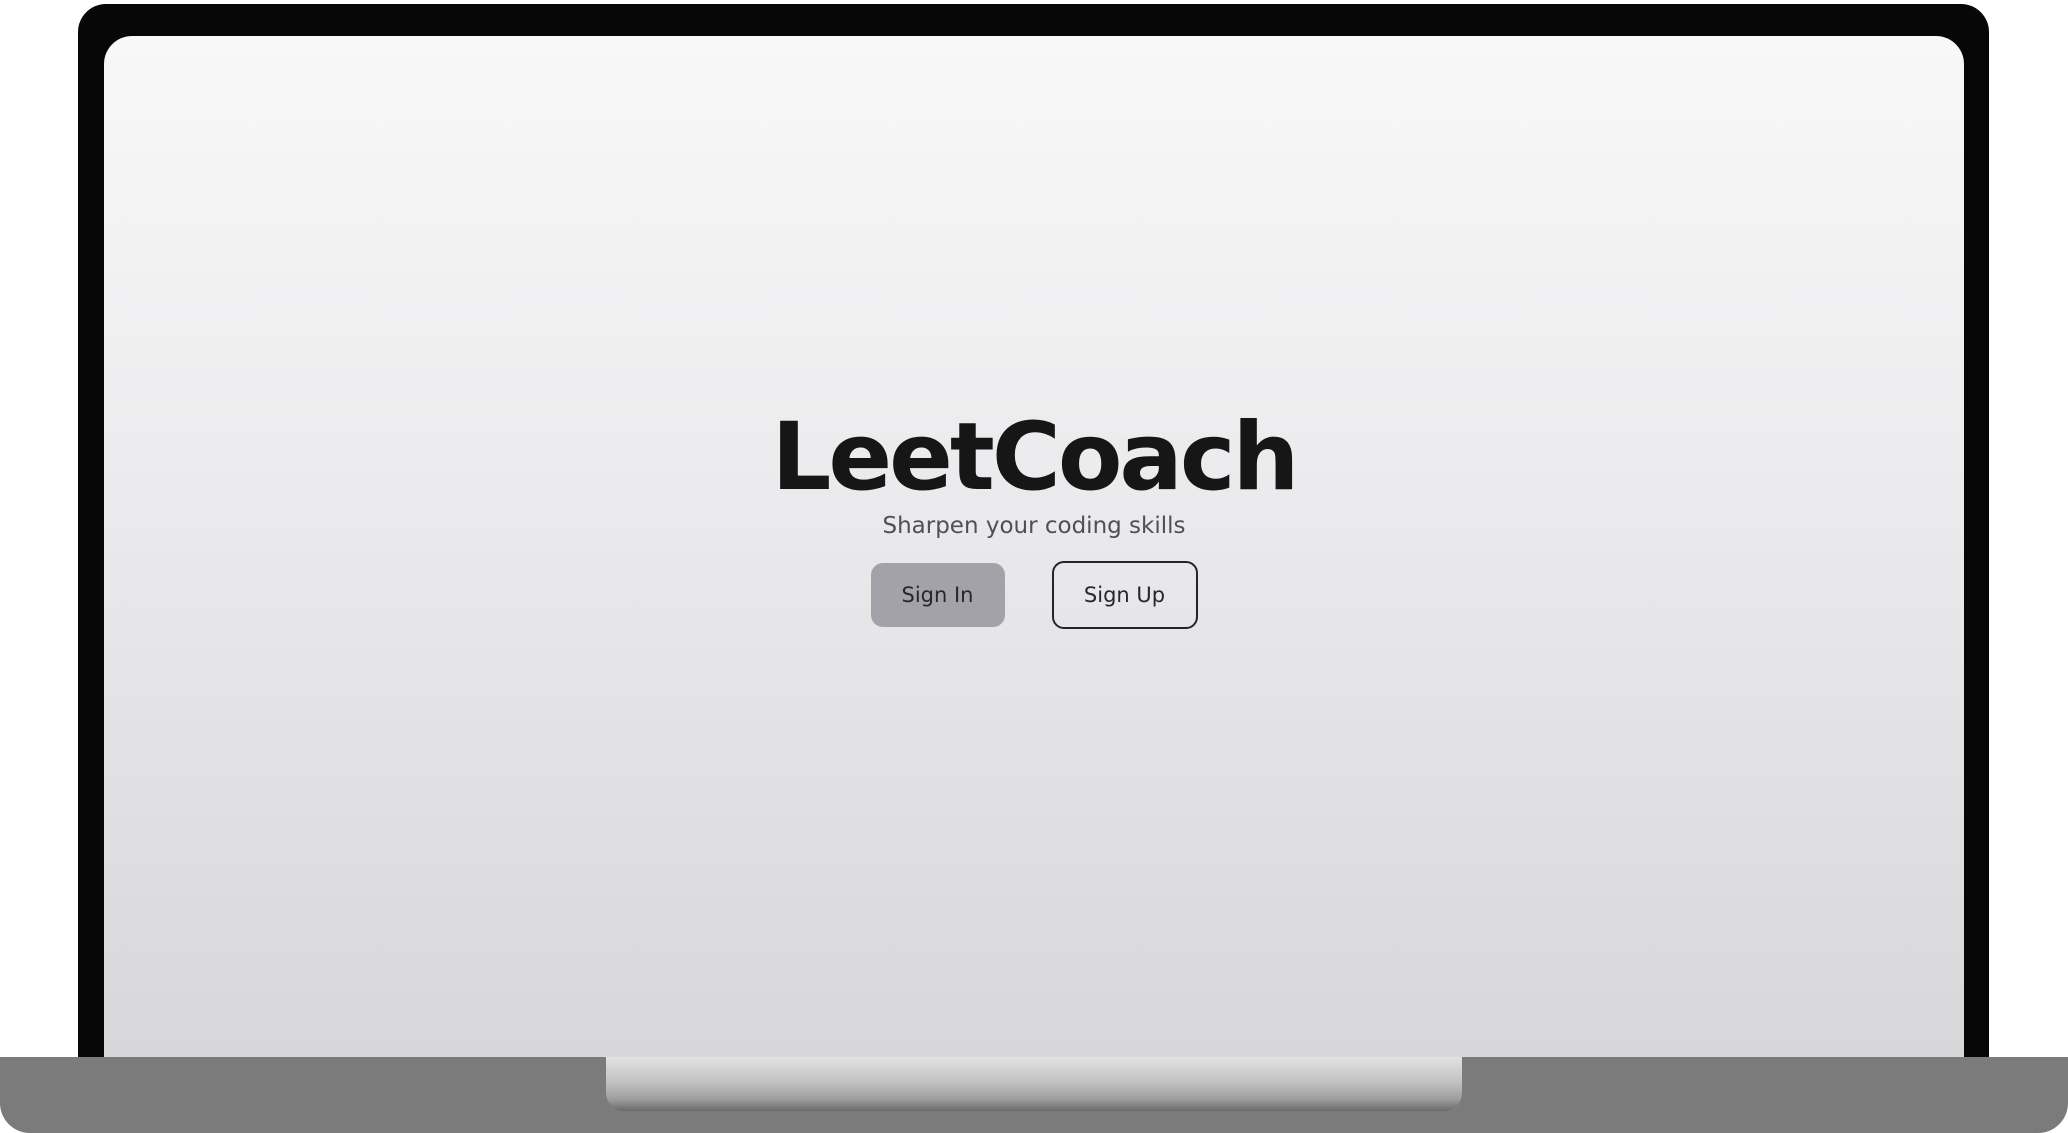 The width and height of the screenshot is (2068, 1133). Describe the element at coordinates (1034, 1084) in the screenshot. I see `laptop-hinge-notch` at that location.